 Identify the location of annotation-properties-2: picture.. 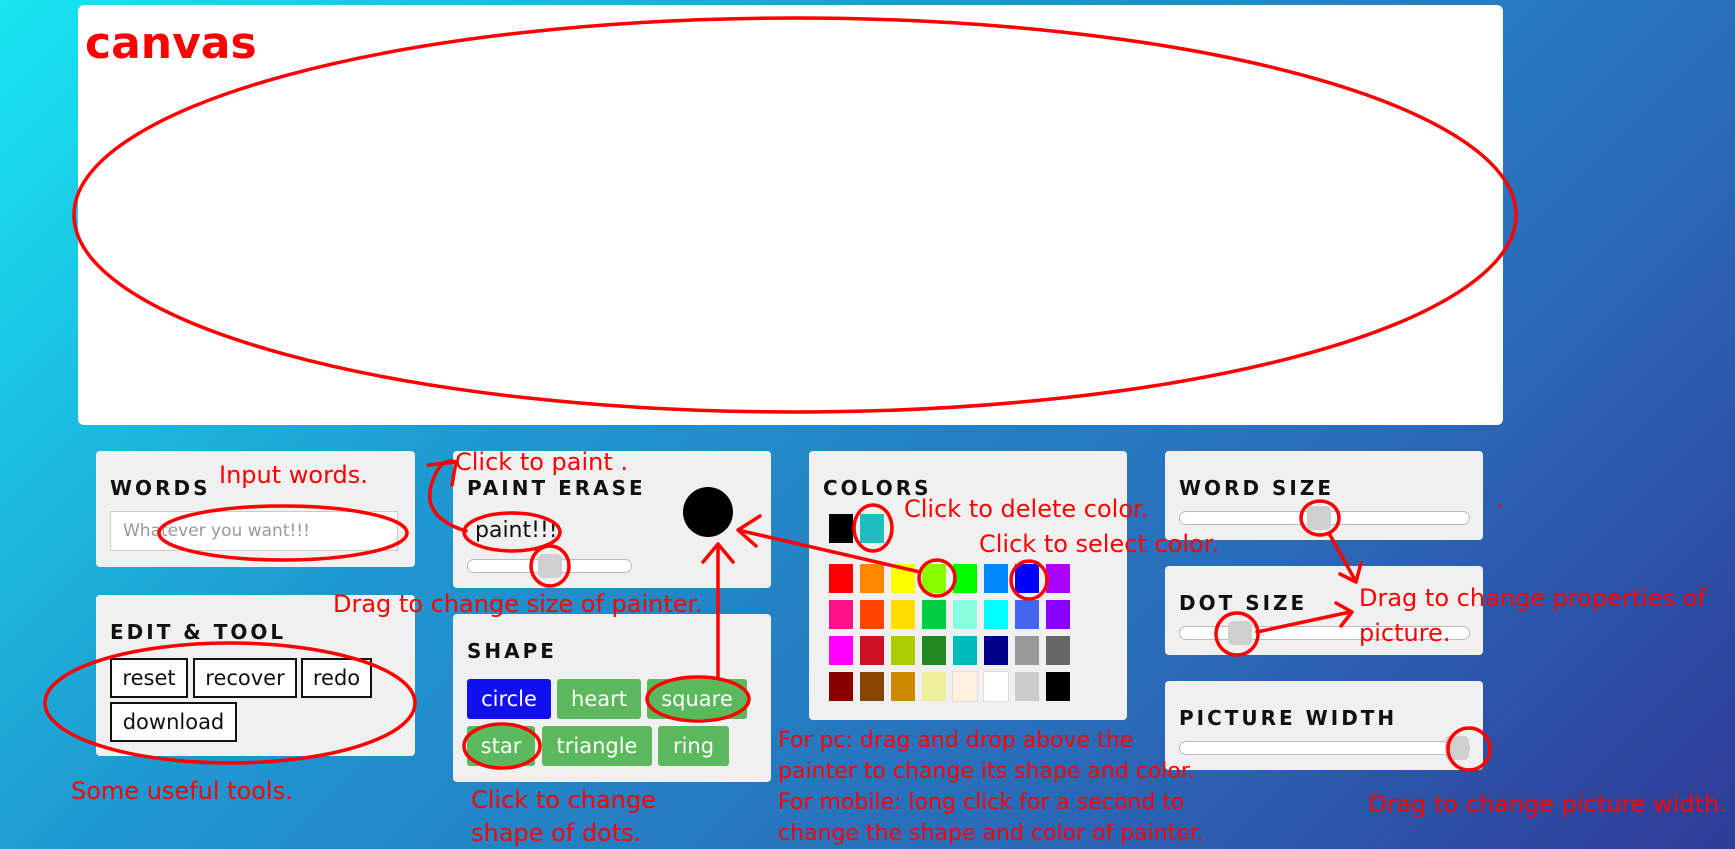
(1405, 633).